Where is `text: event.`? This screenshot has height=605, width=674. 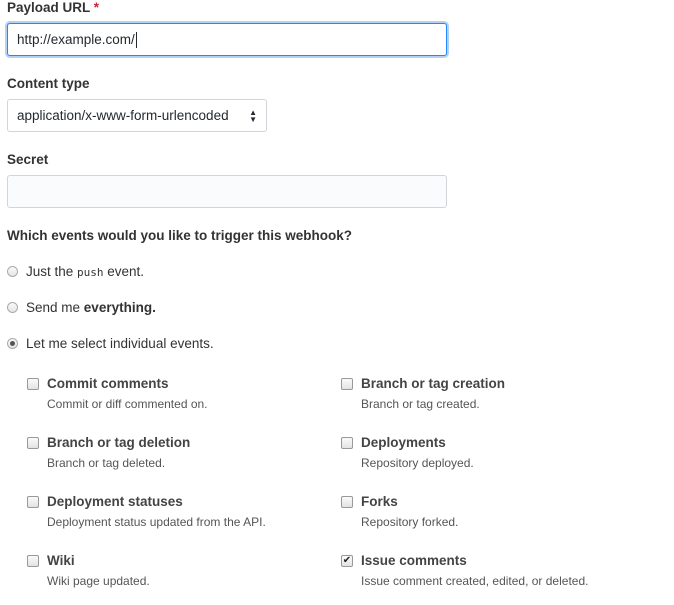
text: event. is located at coordinates (124, 271).